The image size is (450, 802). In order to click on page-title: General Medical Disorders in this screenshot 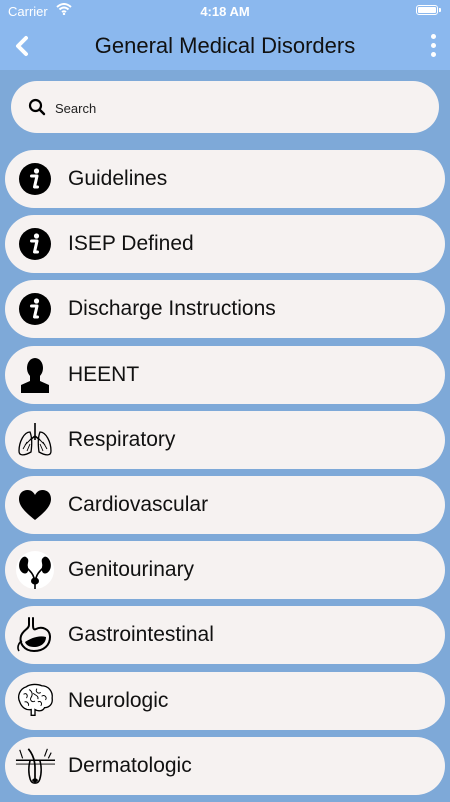, I will do `click(225, 45)`.